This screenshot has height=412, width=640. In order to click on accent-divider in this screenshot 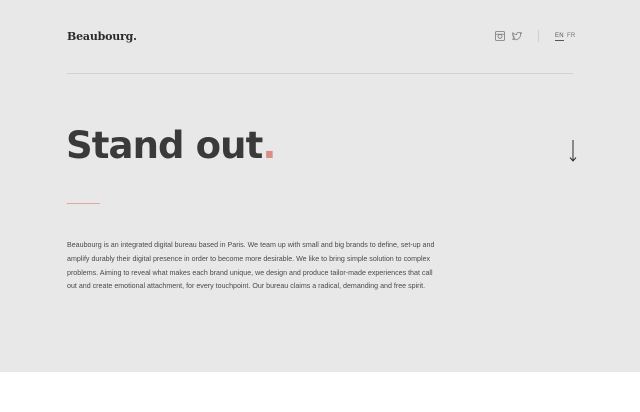, I will do `click(83, 203)`.